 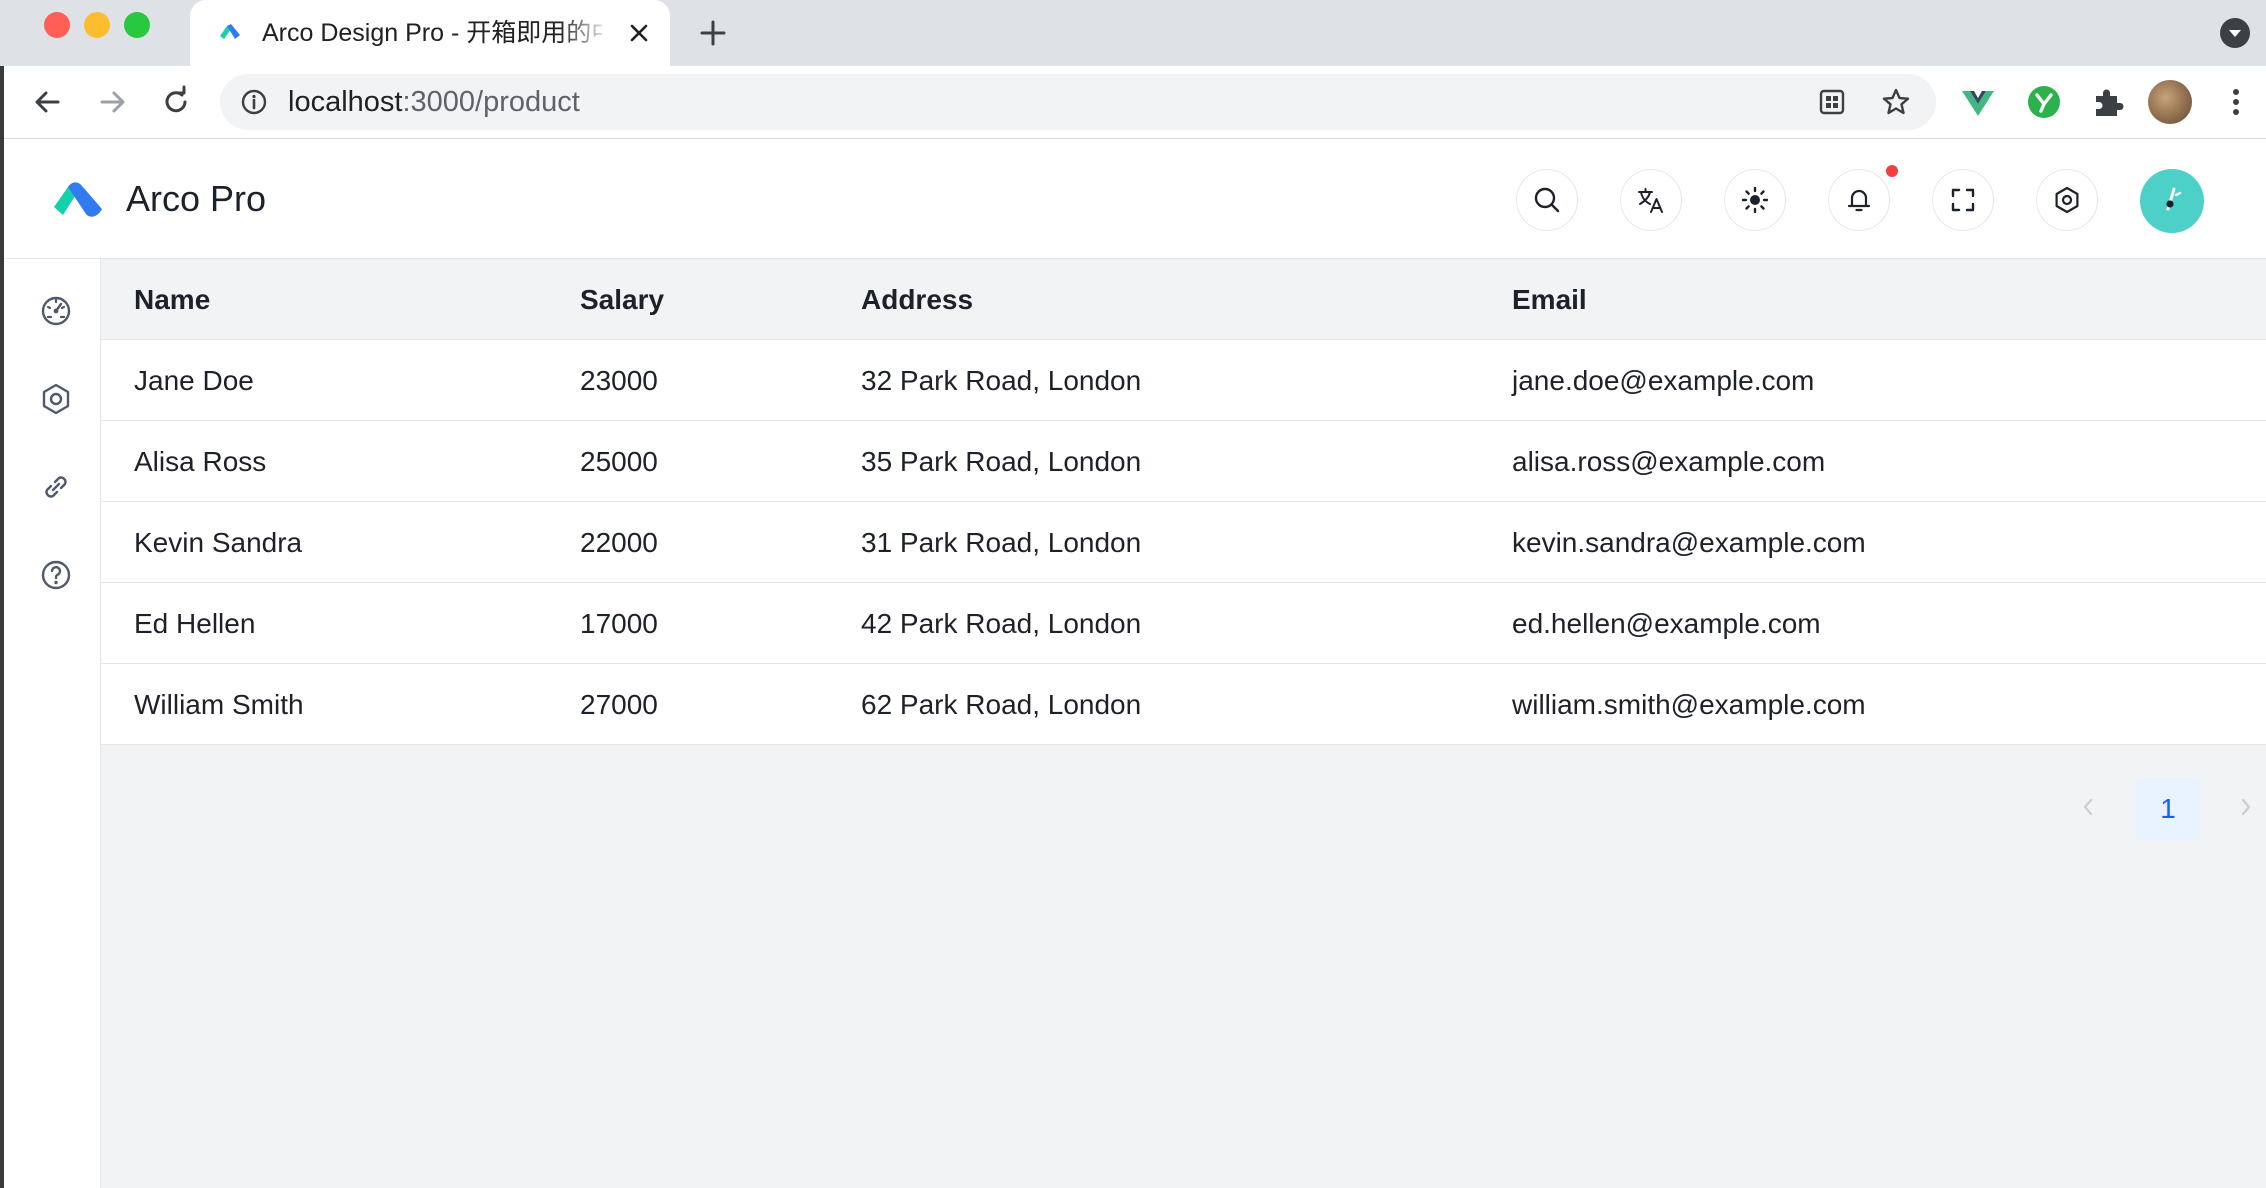 I want to click on profile-avatar, so click(x=2170, y=102).